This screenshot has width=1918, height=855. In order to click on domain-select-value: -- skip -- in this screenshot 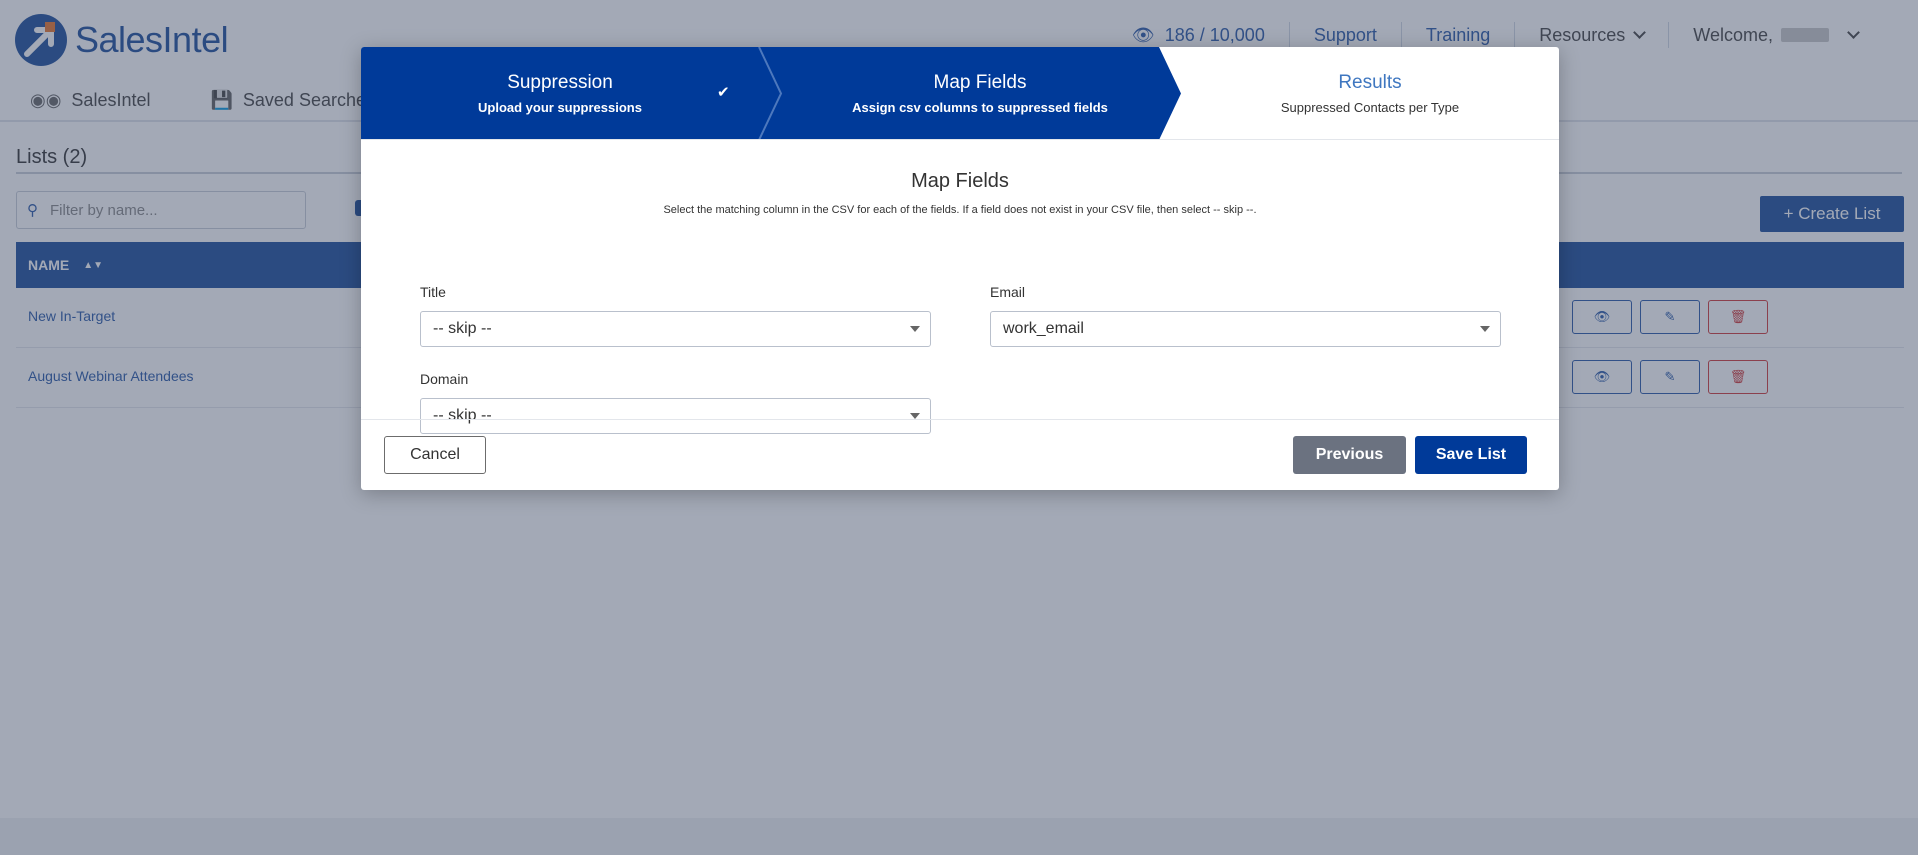, I will do `click(462, 415)`.